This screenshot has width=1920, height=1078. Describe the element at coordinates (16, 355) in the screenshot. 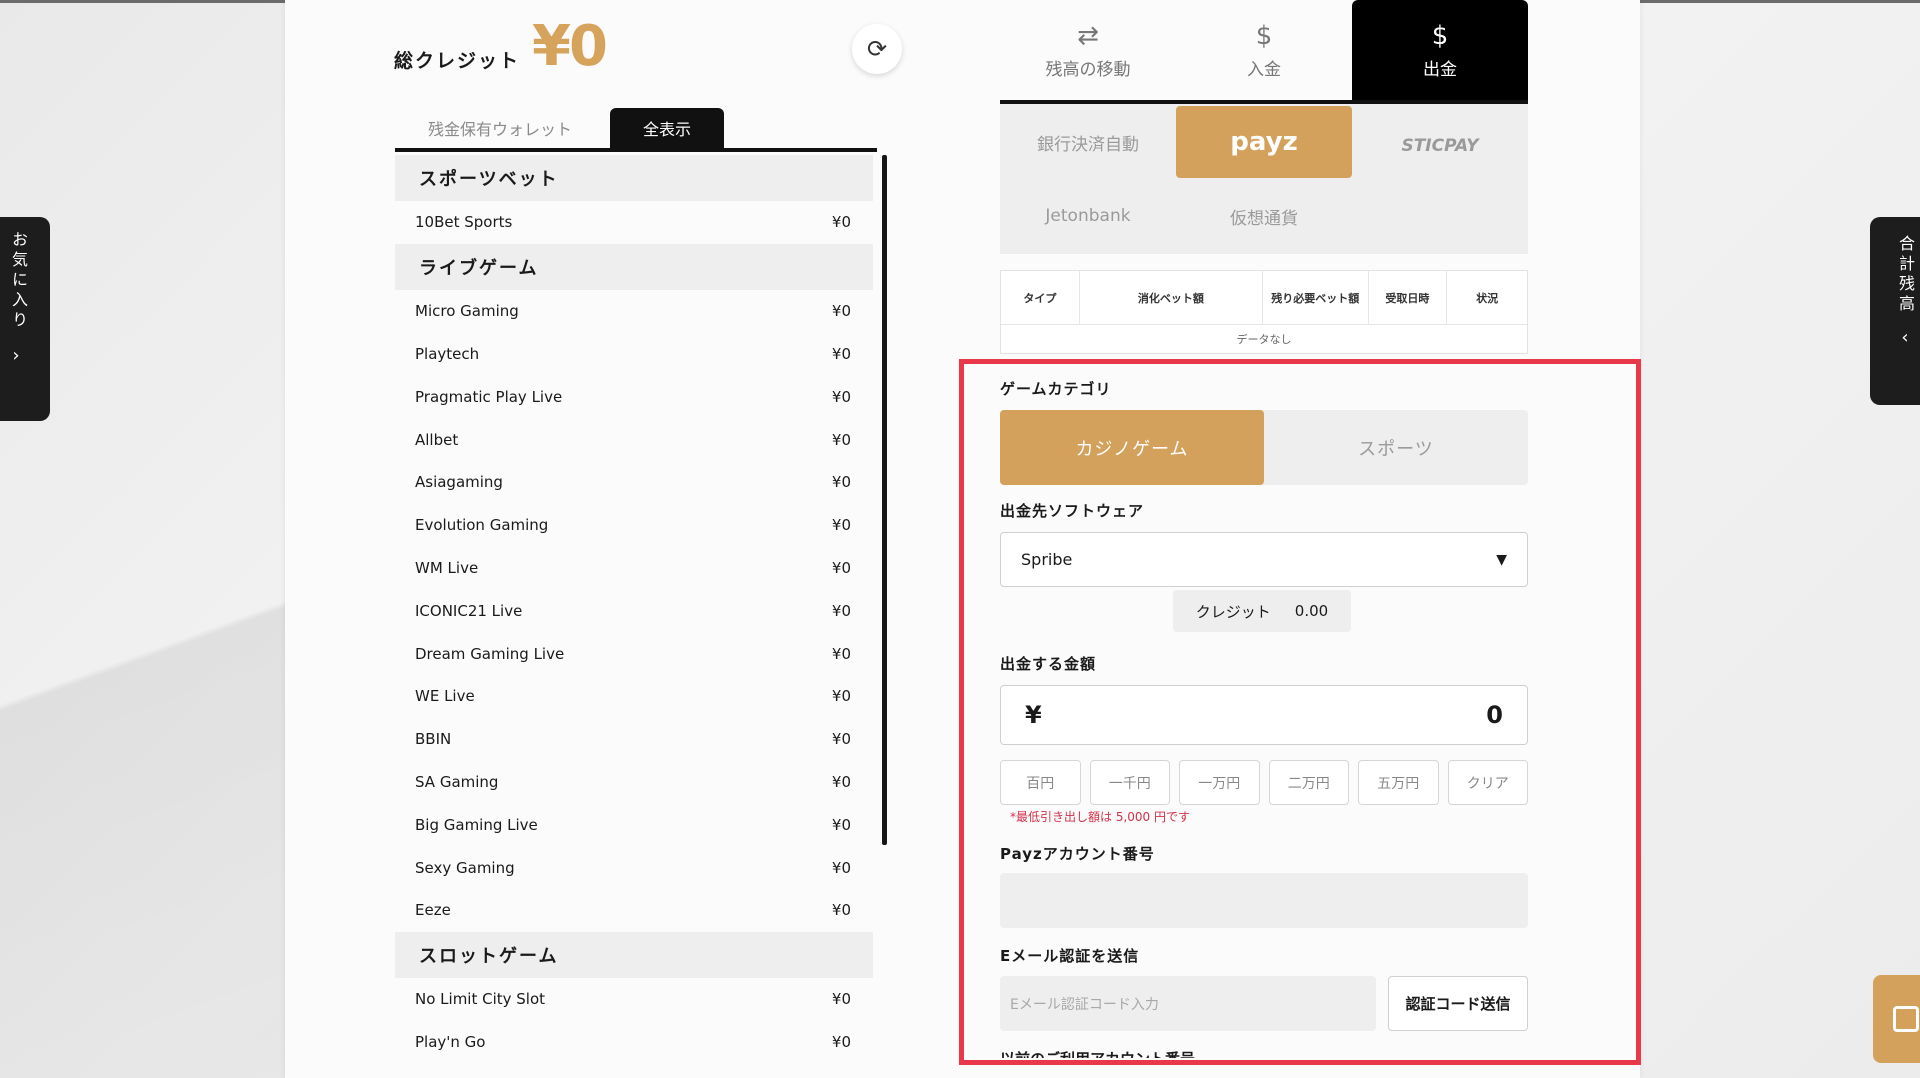

I see `chevron-right-icon: ›` at that location.